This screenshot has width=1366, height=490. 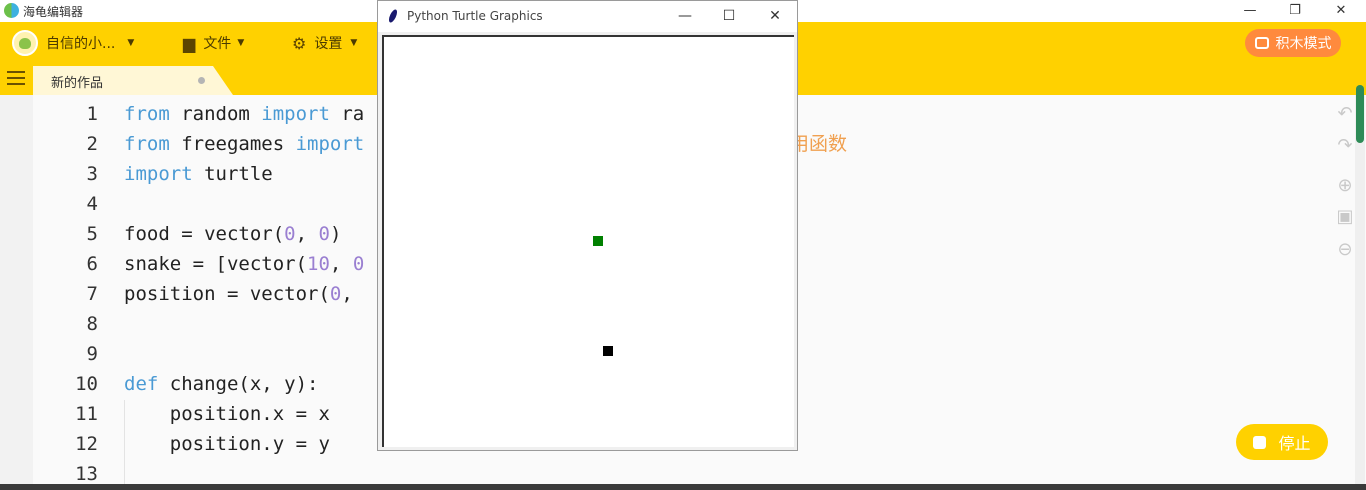 What do you see at coordinates (775, 16) in the screenshot?
I see `turtle-close-button: ✕` at bounding box center [775, 16].